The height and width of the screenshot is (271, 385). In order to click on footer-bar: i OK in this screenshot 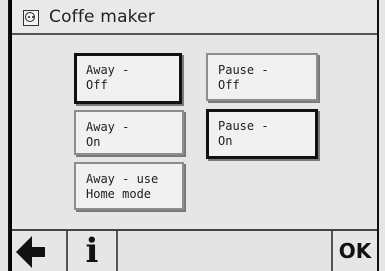, I will do `click(194, 250)`.